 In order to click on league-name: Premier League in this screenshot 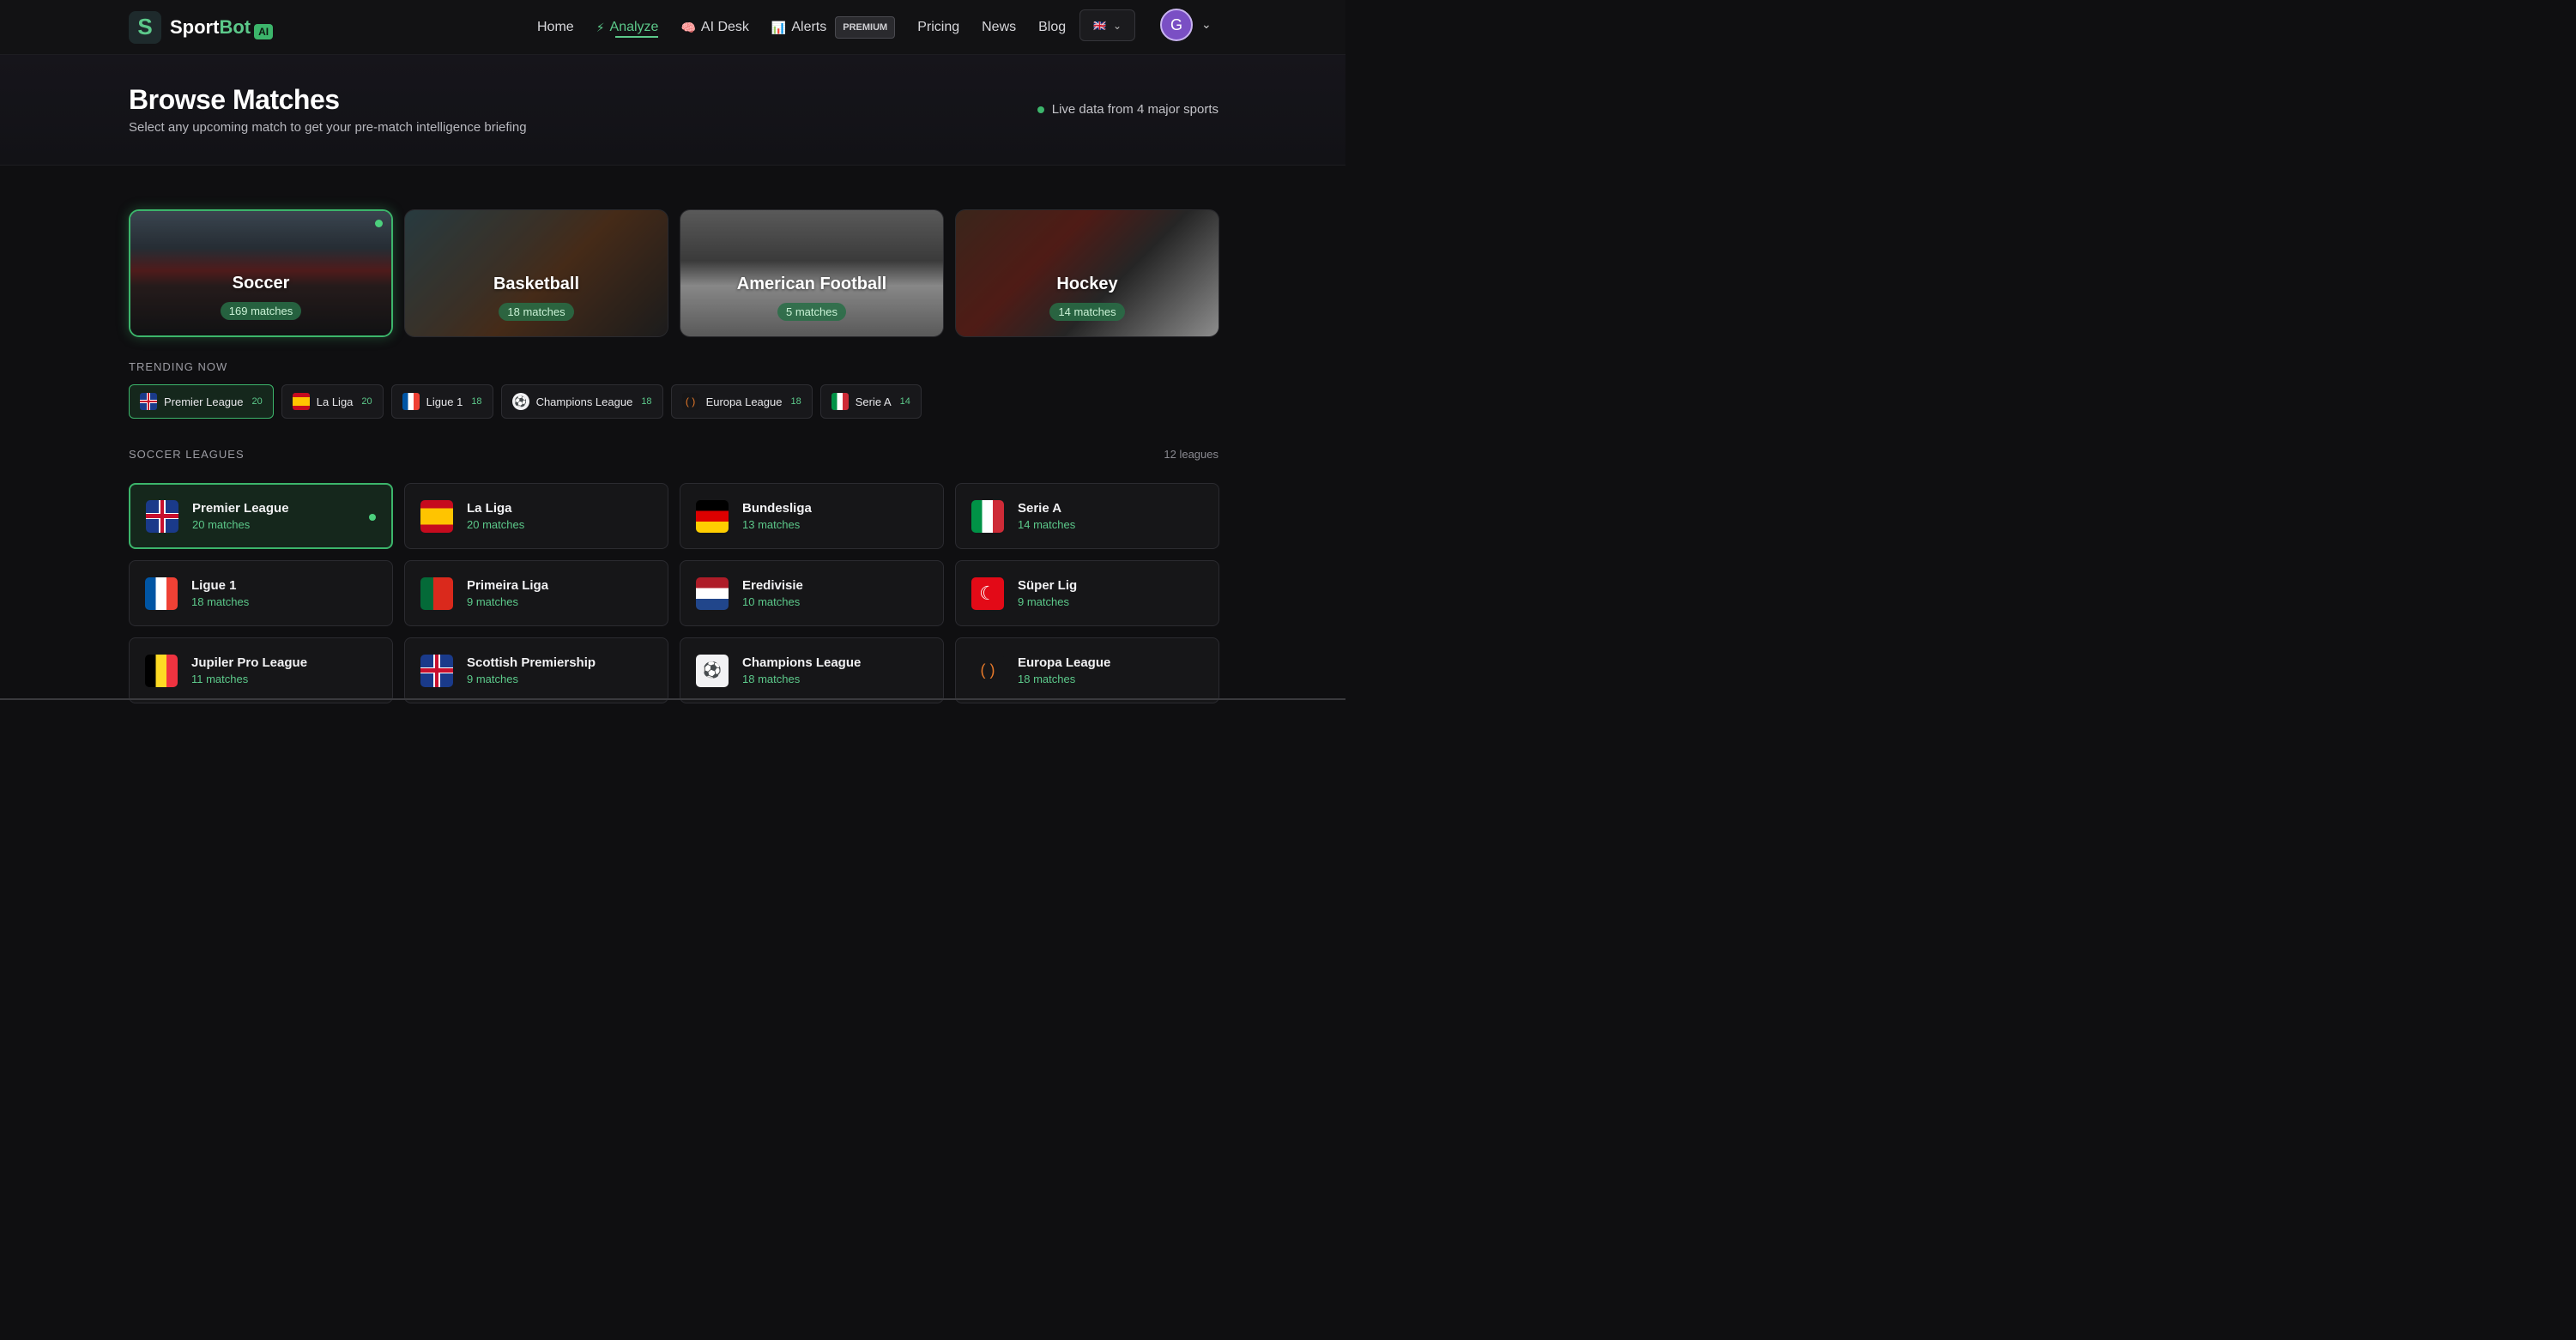, I will do `click(240, 509)`.